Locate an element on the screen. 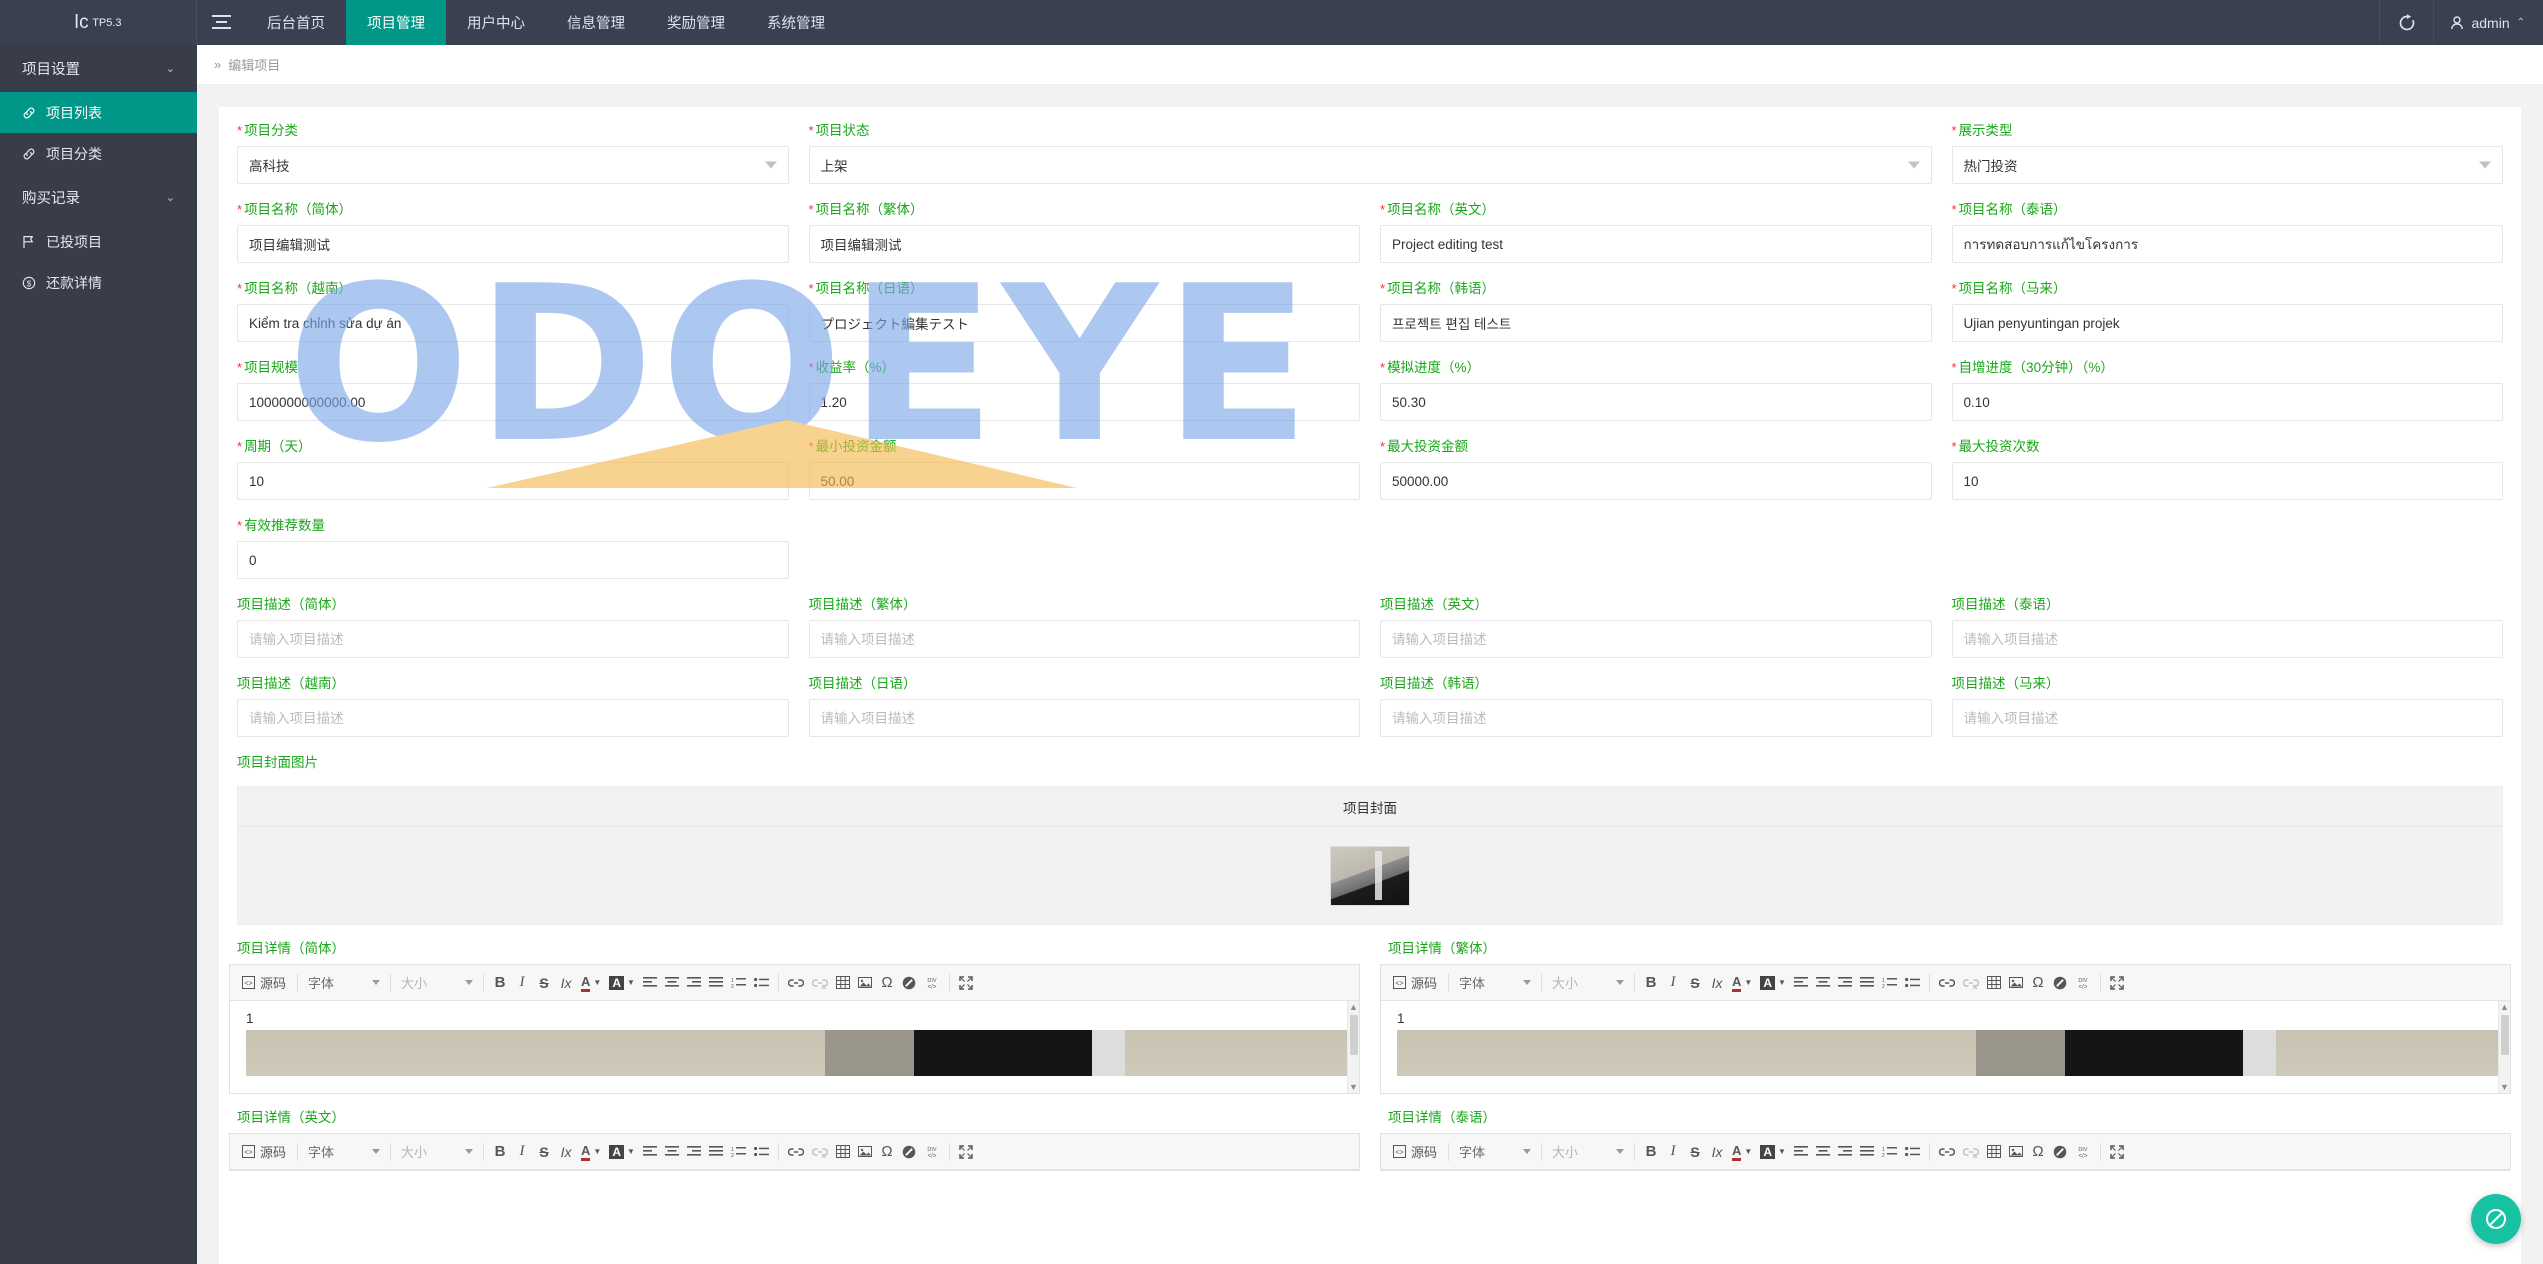 Image resolution: width=2543 pixels, height=1264 pixels. sidebar-item-project-category: 项目分类 is located at coordinates (98, 153).